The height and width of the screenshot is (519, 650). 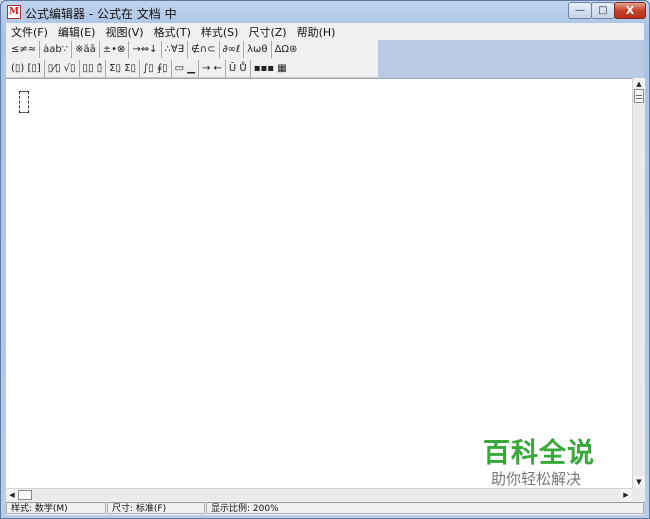 What do you see at coordinates (172, 32) in the screenshot?
I see `menu-format: 格式(T)` at bounding box center [172, 32].